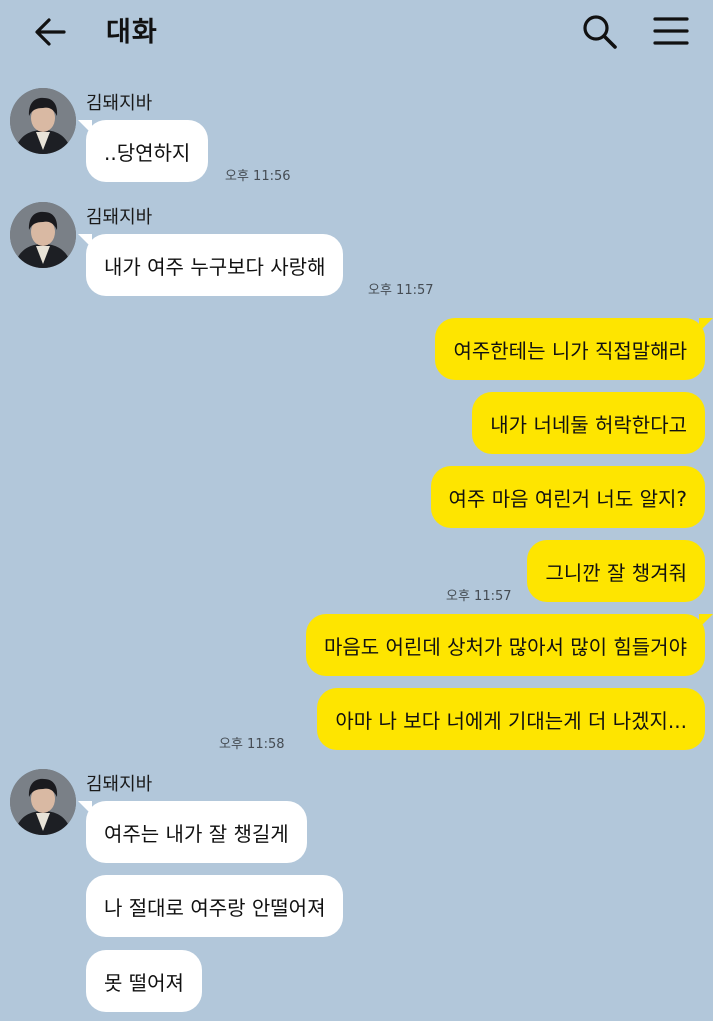  Describe the element at coordinates (252, 744) in the screenshot. I see `message-time: 오후 11:58` at that location.